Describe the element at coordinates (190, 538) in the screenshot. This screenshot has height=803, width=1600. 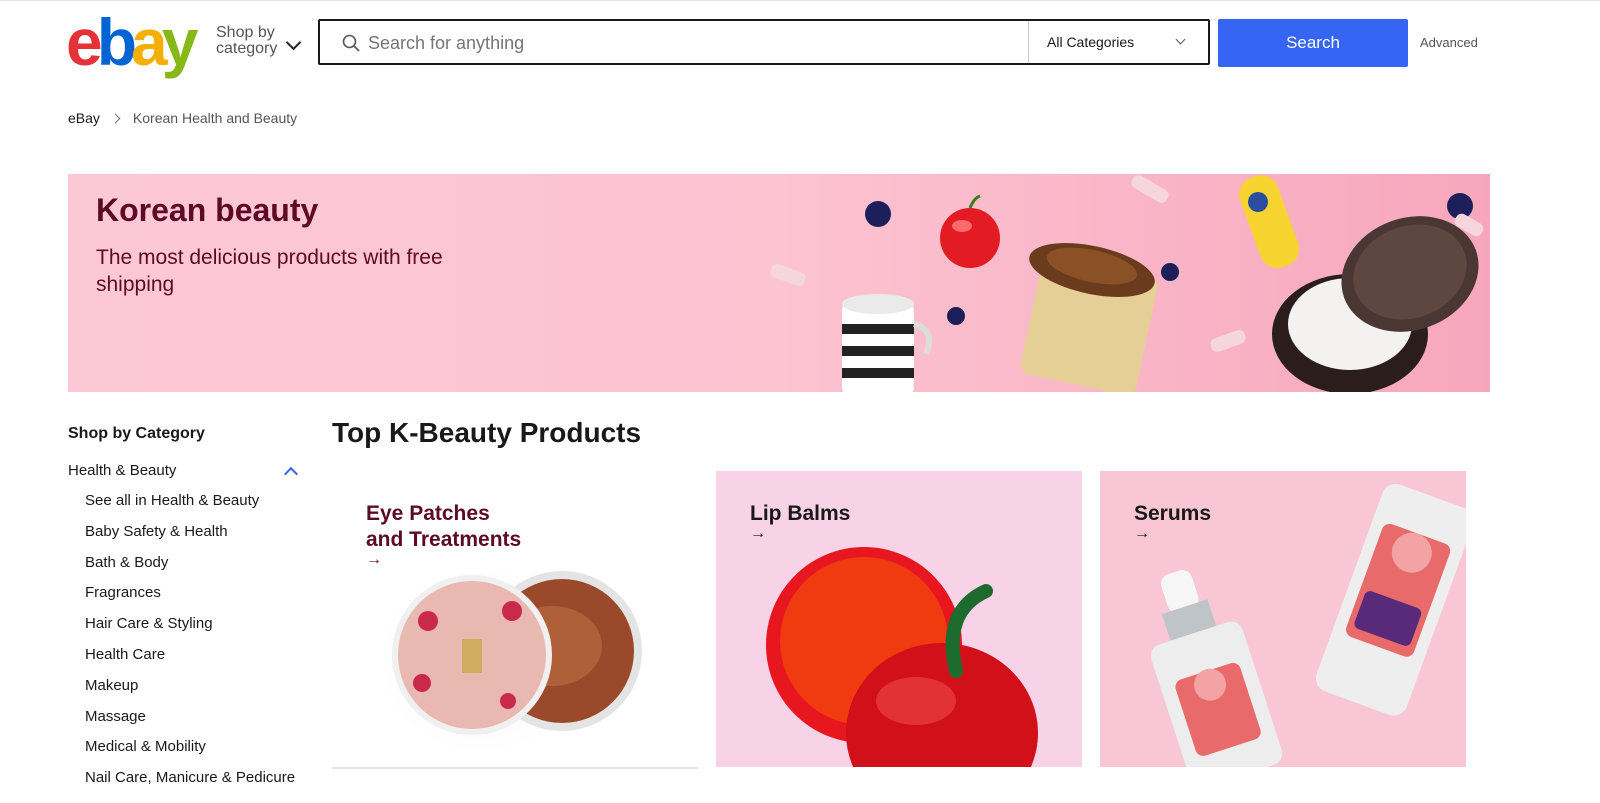
I see `sidebar-item-baby-safety: Baby Safety & Health` at that location.